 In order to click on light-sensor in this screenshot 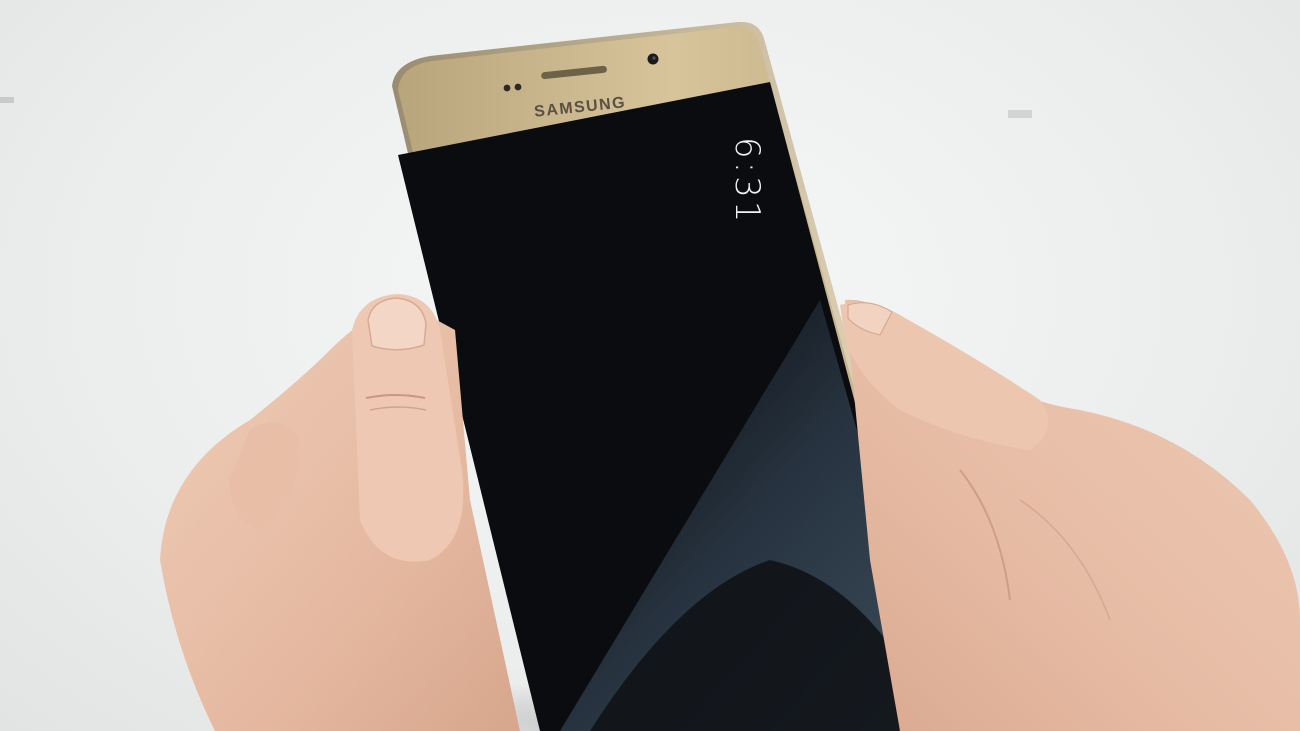, I will do `click(518, 87)`.